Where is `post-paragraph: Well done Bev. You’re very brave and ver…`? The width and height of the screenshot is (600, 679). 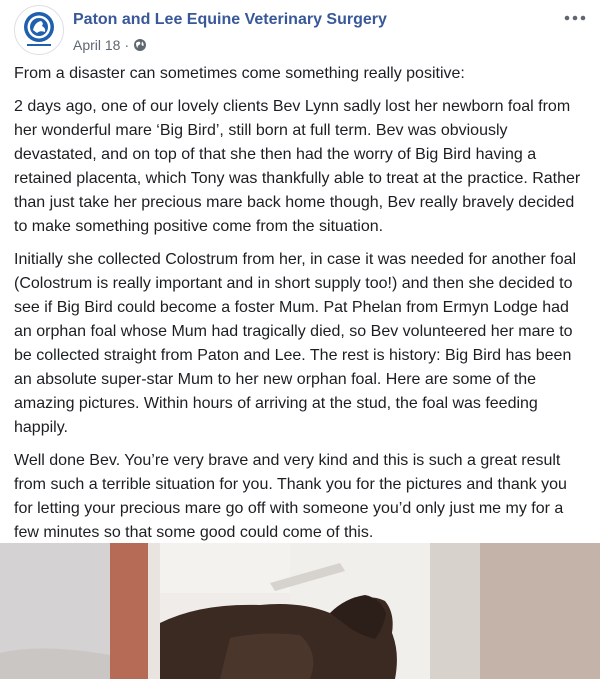
post-paragraph: Well done Bev. You’re very brave and ver… is located at coordinates (290, 496).